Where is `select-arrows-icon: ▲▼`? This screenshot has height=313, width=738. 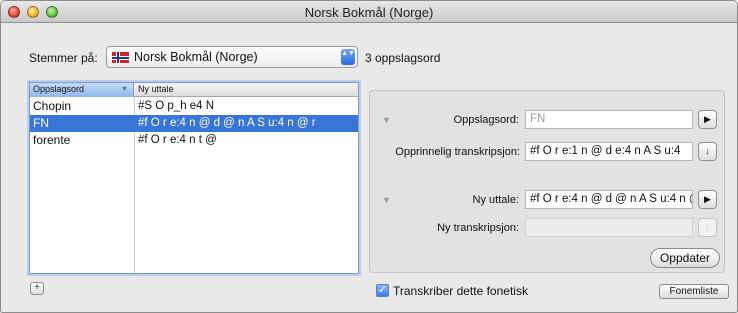 select-arrows-icon: ▲▼ is located at coordinates (348, 57).